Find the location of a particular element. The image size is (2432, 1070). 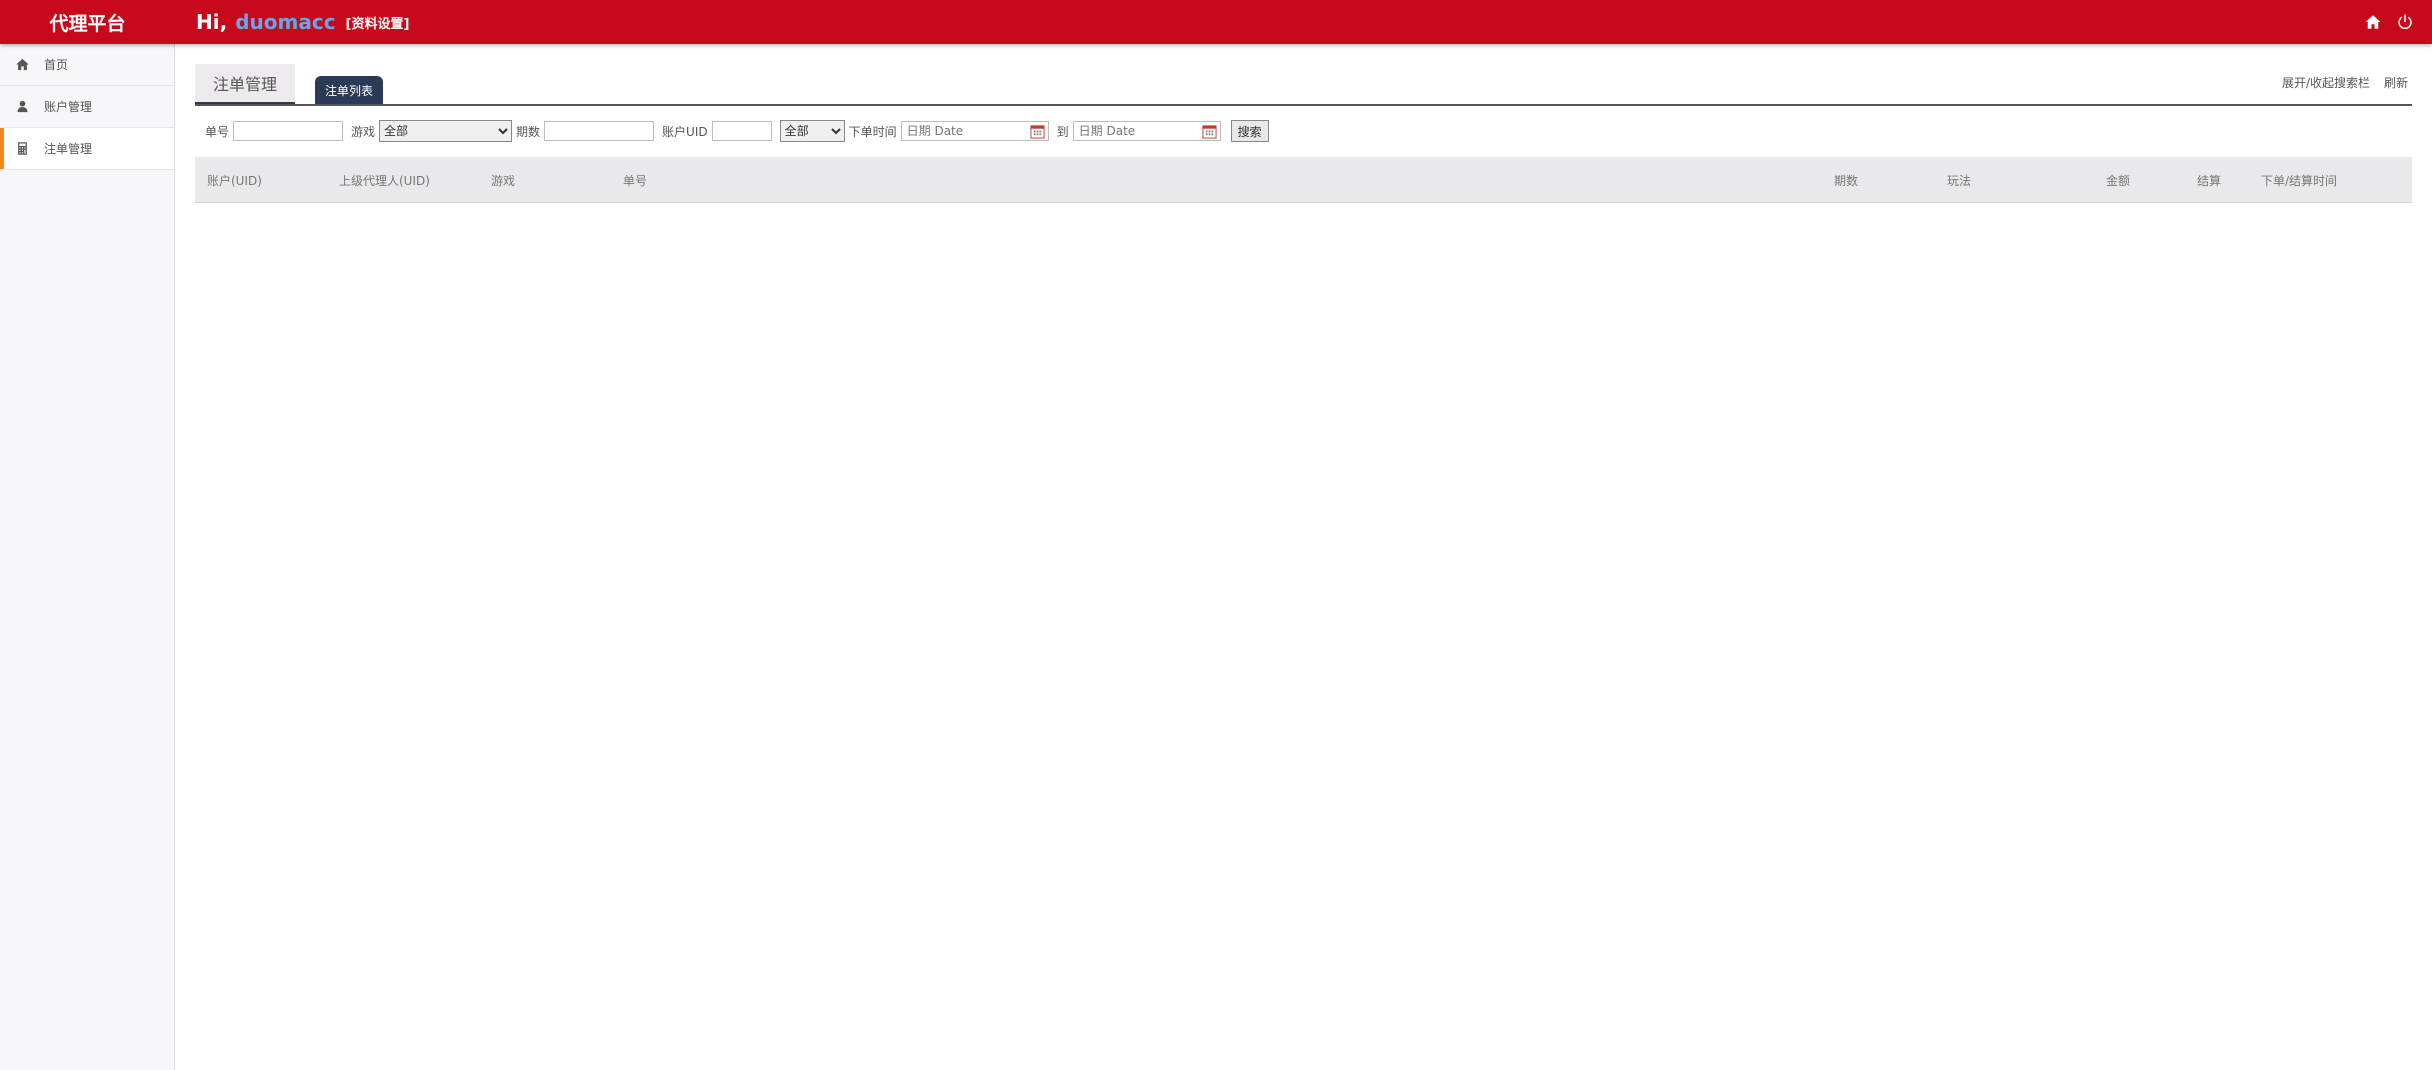

column-header: 账户(UID) is located at coordinates (234, 181).